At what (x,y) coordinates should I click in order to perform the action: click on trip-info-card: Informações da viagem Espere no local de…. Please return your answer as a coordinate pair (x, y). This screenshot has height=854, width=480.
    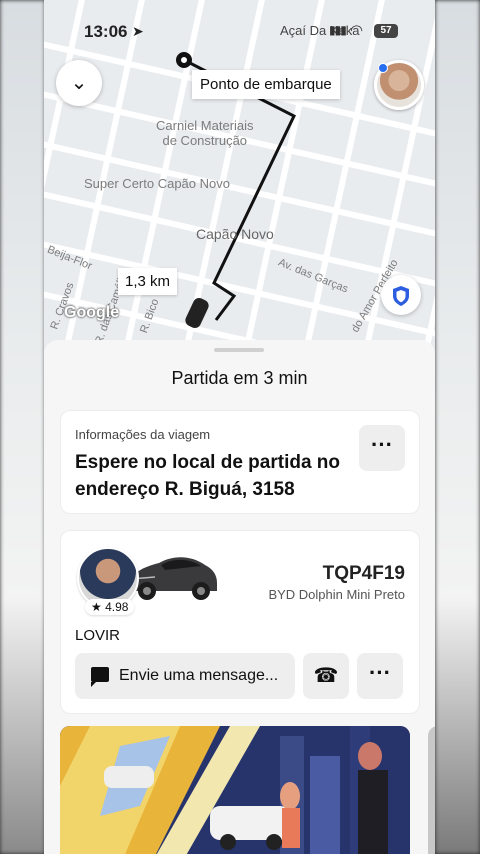
    Looking at the image, I should click on (240, 462).